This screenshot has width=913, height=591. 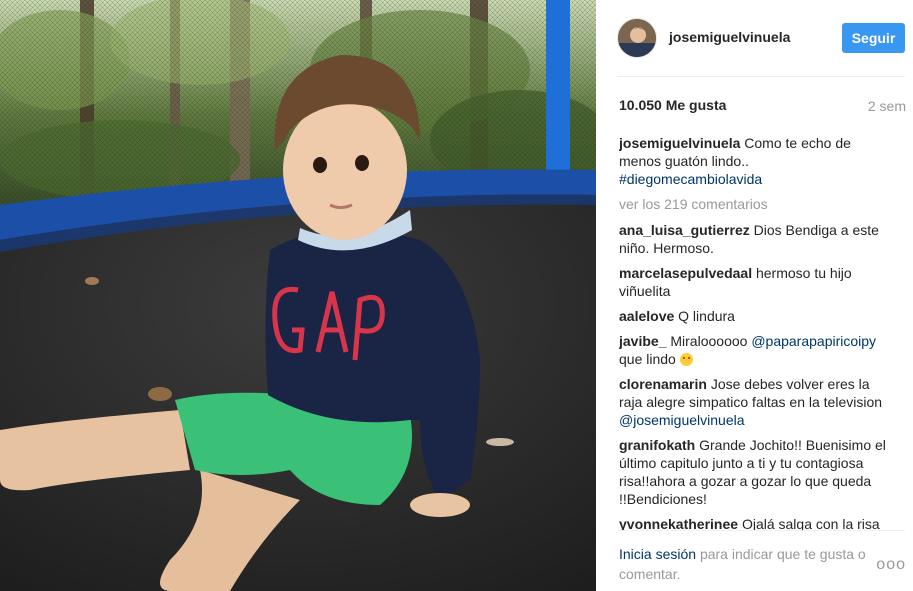 What do you see at coordinates (678, 523) in the screenshot?
I see `comment-username: yvonnekatherinee` at bounding box center [678, 523].